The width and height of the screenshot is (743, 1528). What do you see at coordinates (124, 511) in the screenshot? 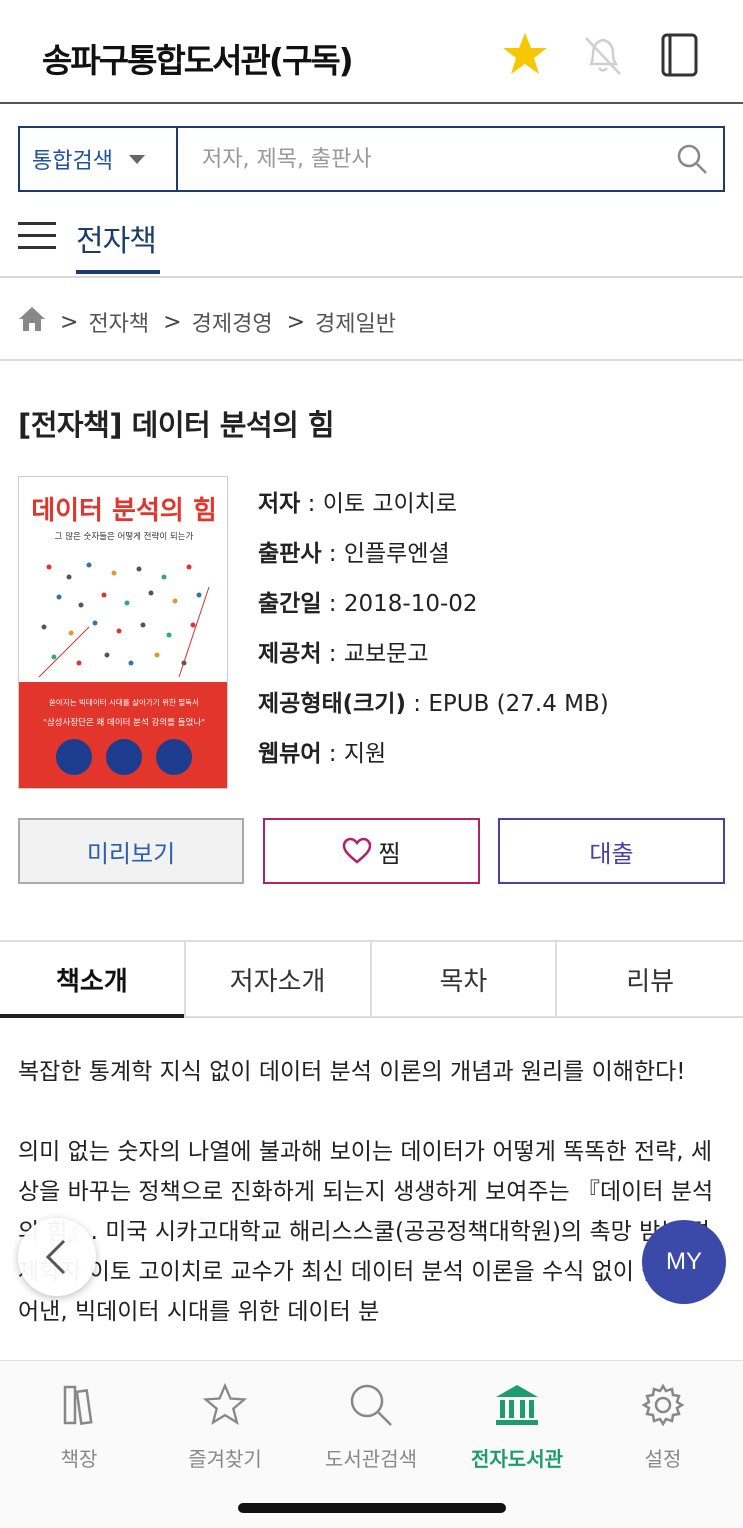
I see `cover-title: 데이터 분석의 힘` at bounding box center [124, 511].